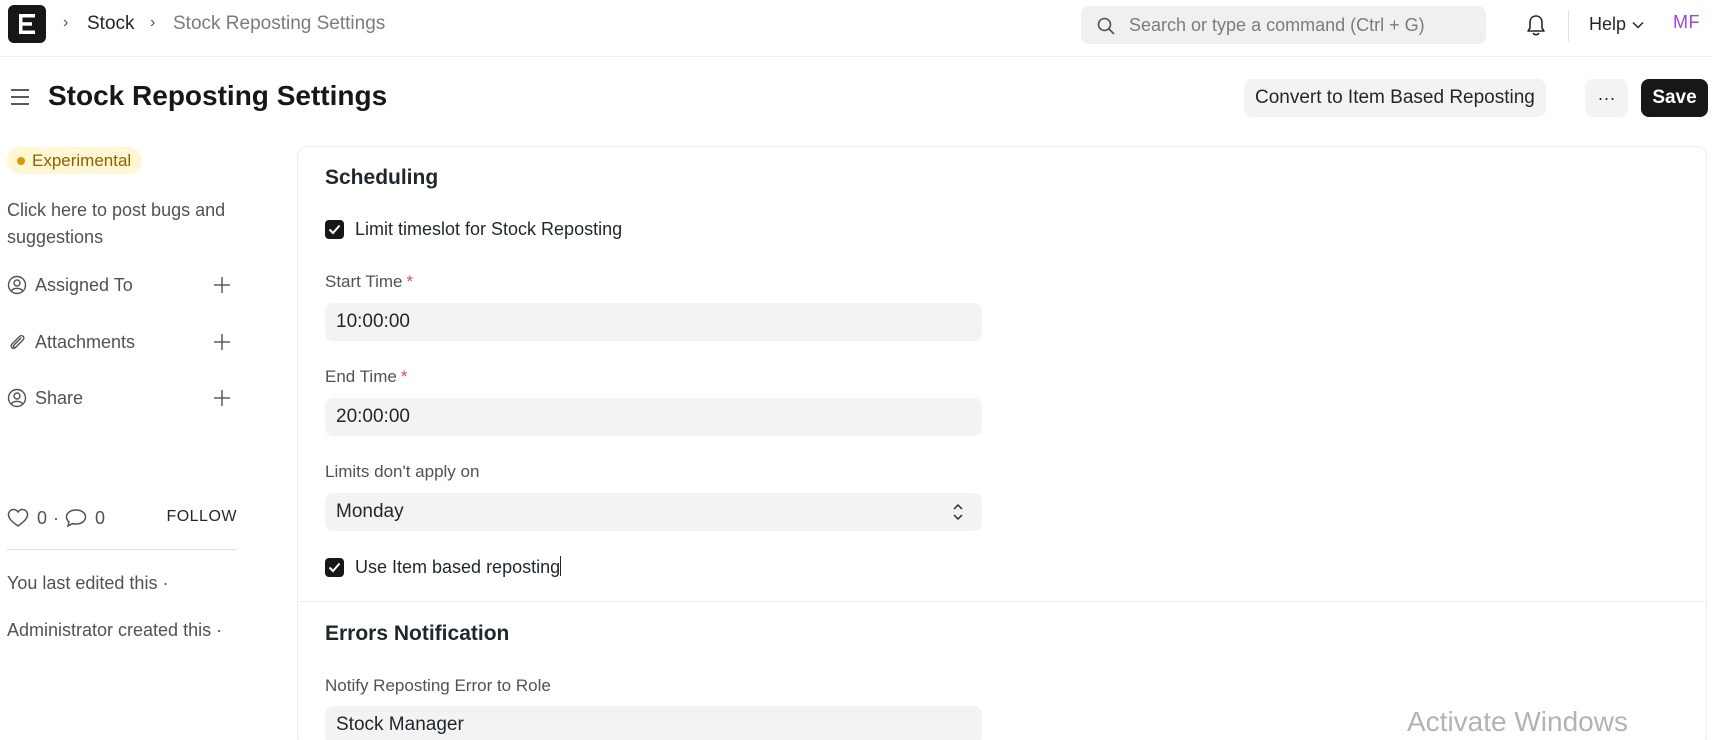  I want to click on erpnext-logo-icon, so click(27, 24).